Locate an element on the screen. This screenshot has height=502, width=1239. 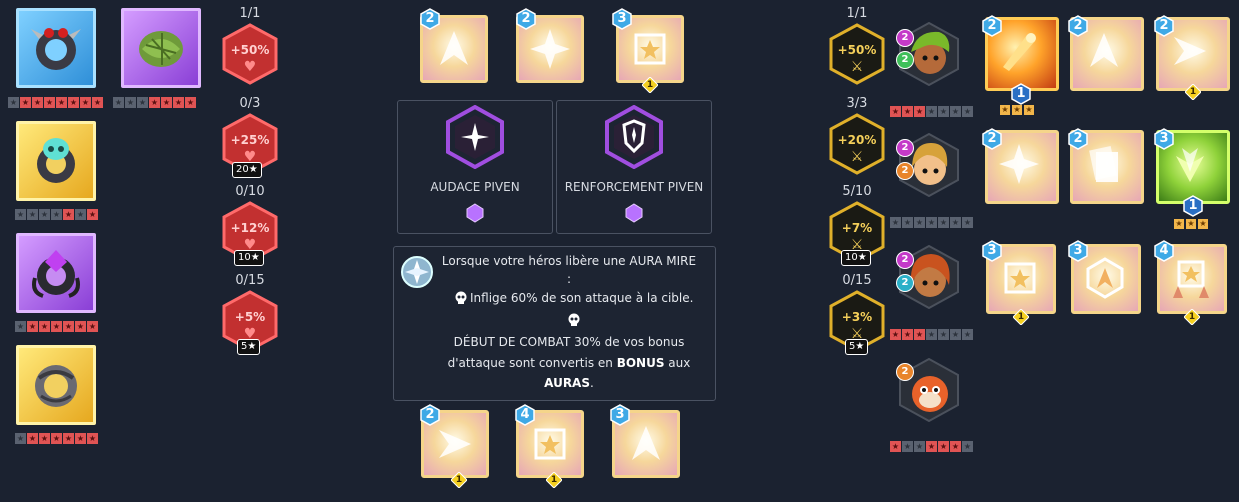
purple-gem-ring-icon is located at coordinates (56, 274).